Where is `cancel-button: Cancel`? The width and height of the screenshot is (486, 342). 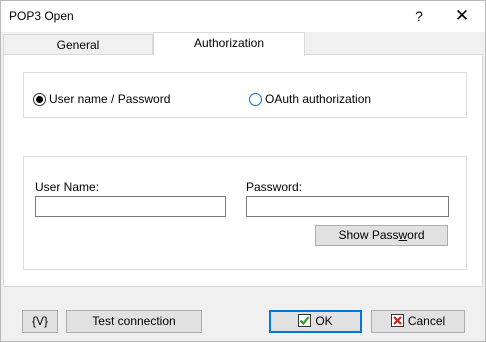
cancel-button: Cancel is located at coordinates (418, 321).